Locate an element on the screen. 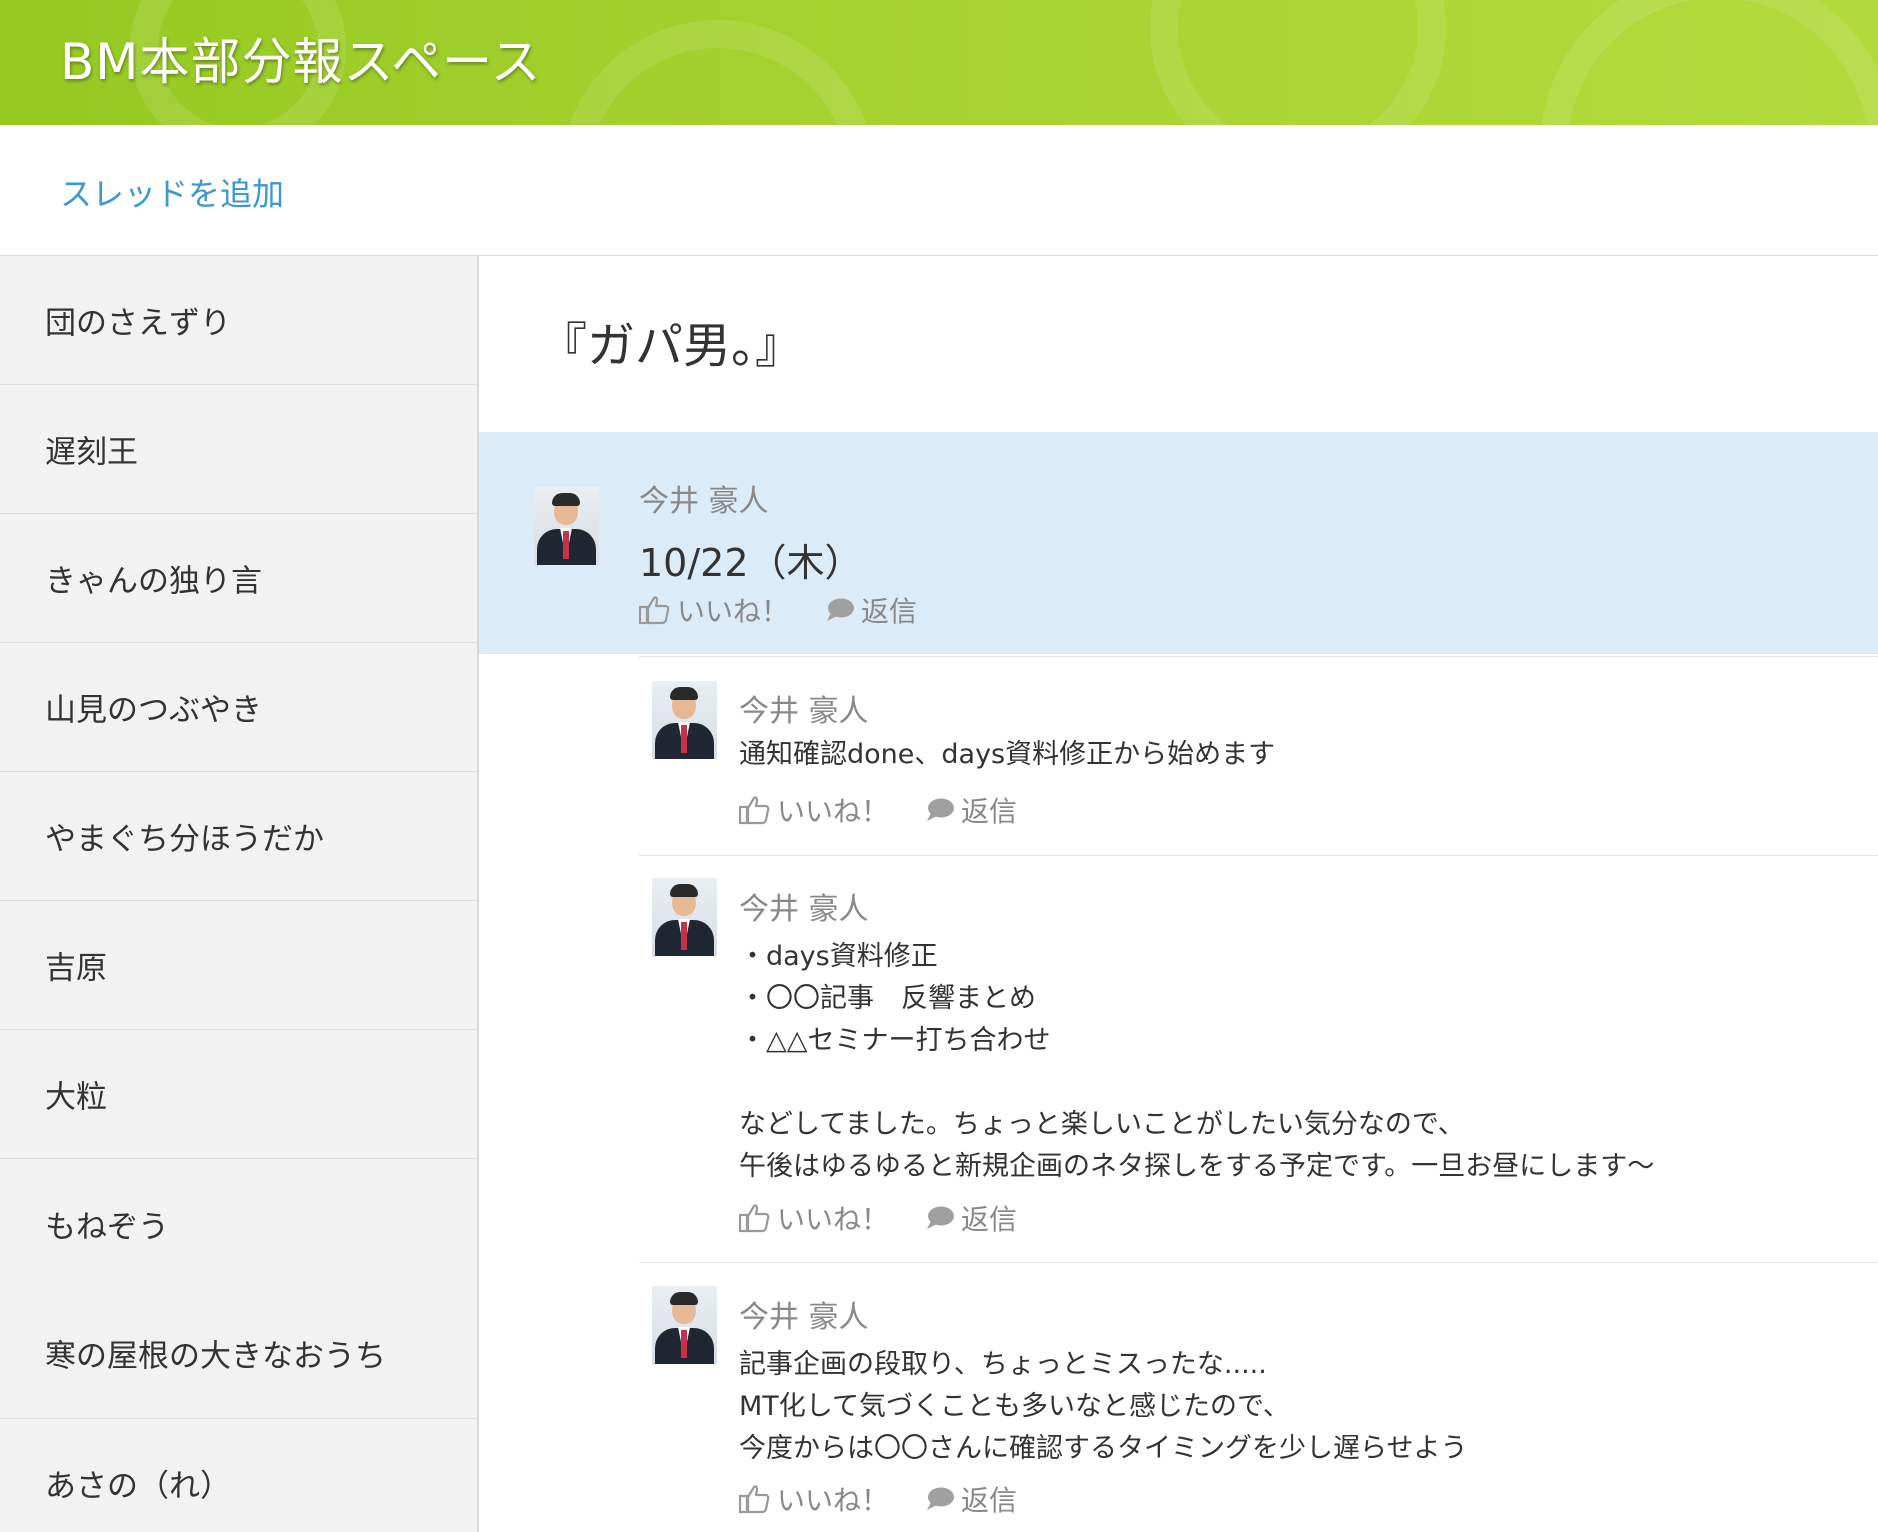  app-header: BM本部分報スペース is located at coordinates (939, 62).